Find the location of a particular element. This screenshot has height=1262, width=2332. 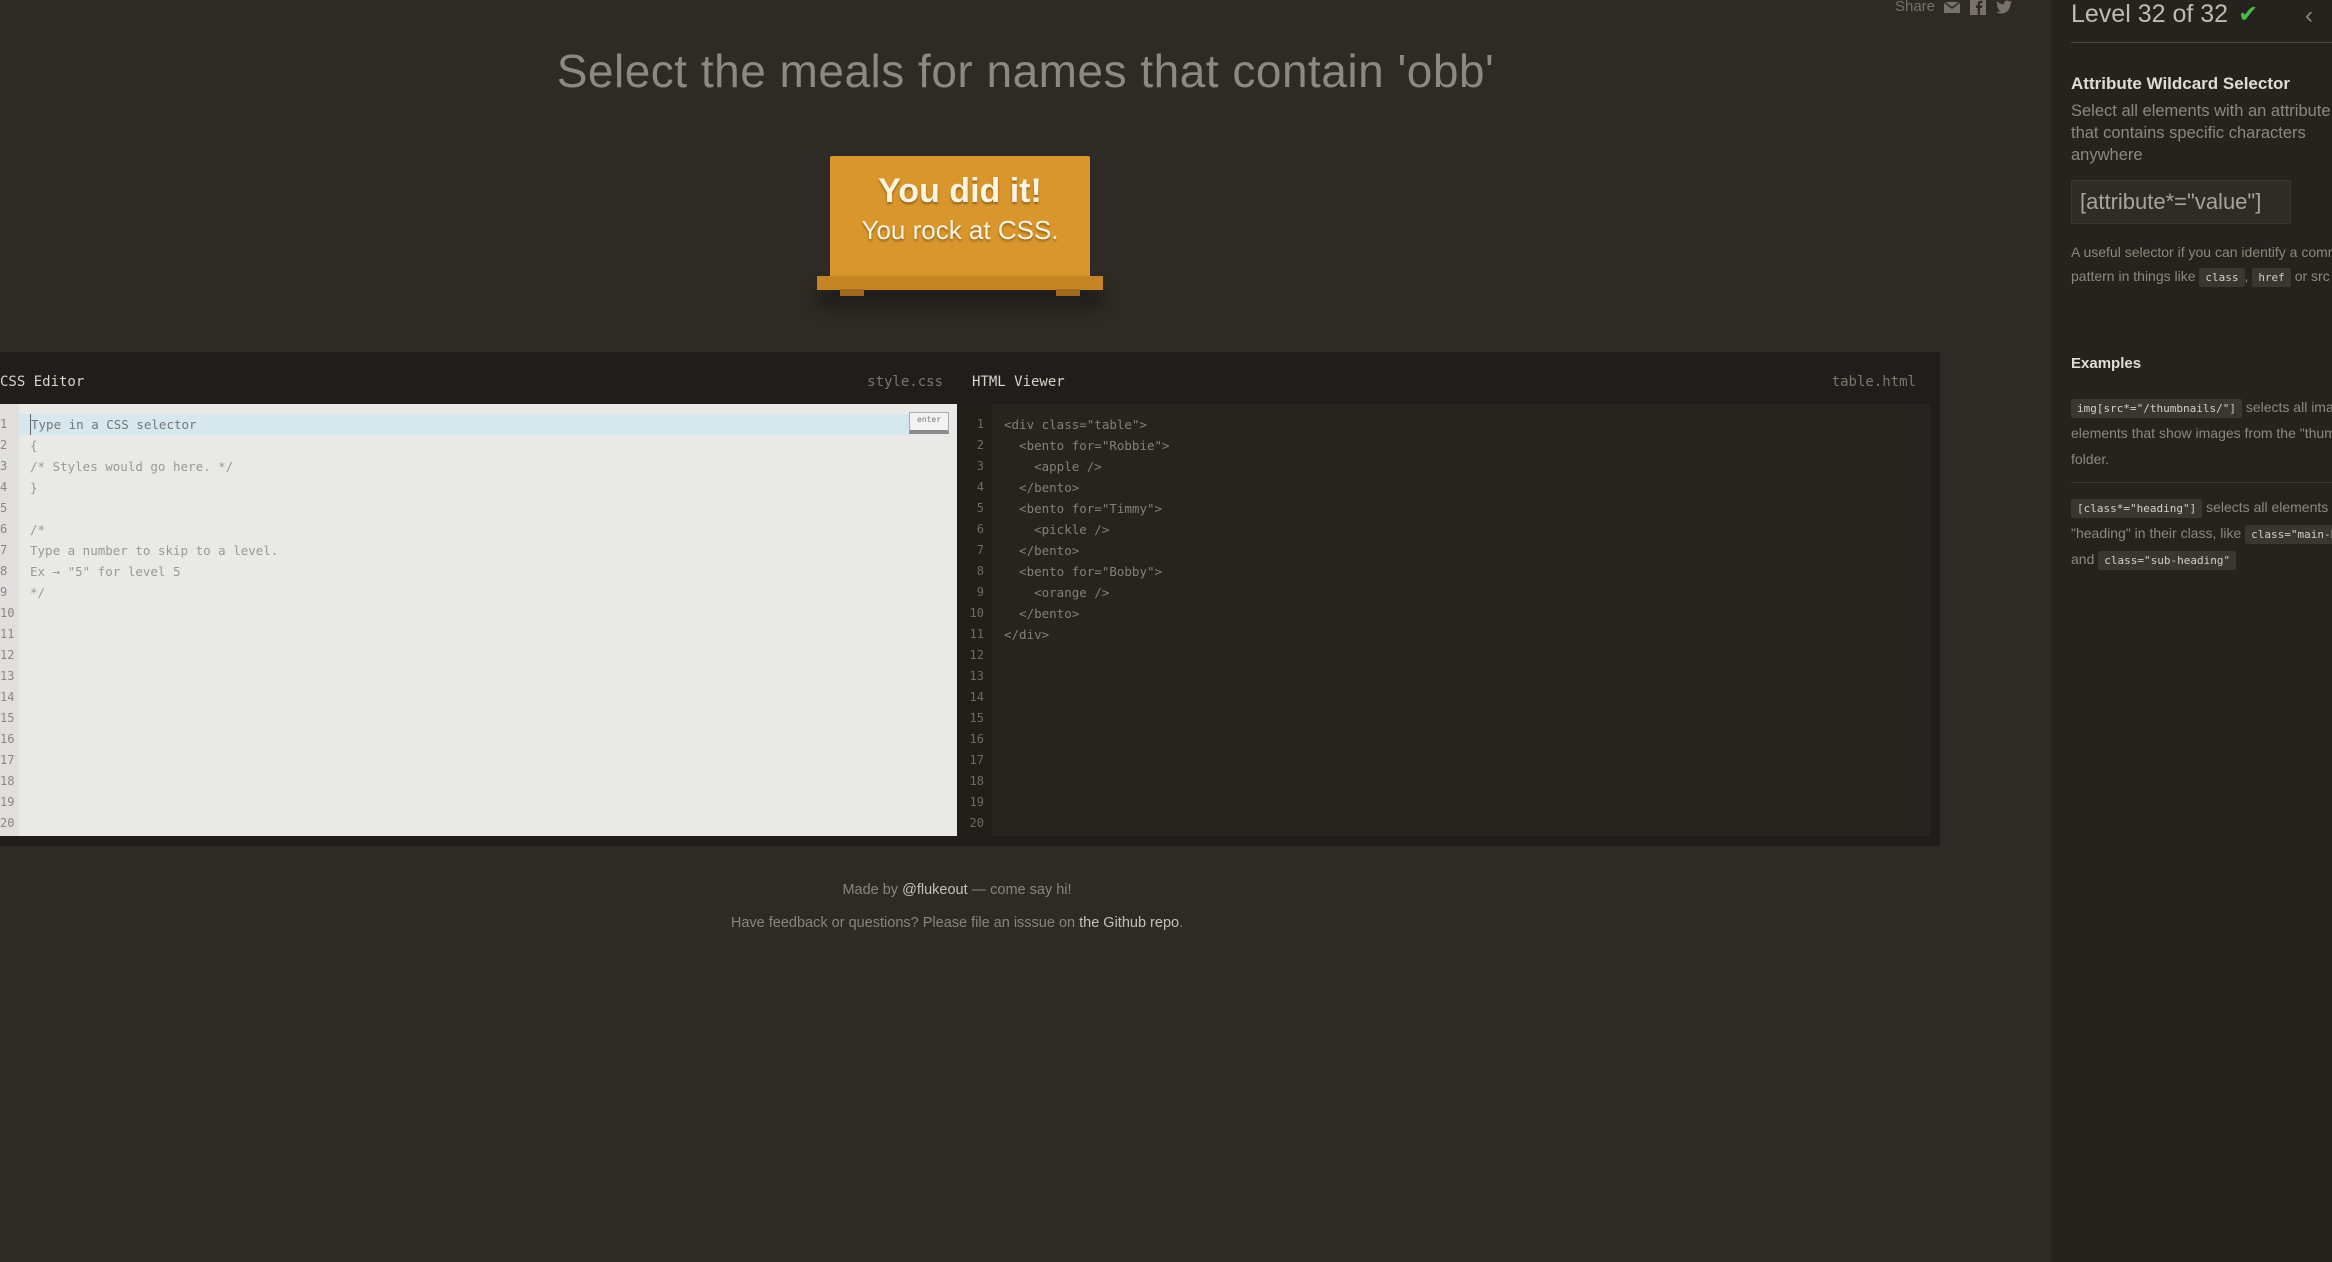

share-bar: Share is located at coordinates (1954, 7).